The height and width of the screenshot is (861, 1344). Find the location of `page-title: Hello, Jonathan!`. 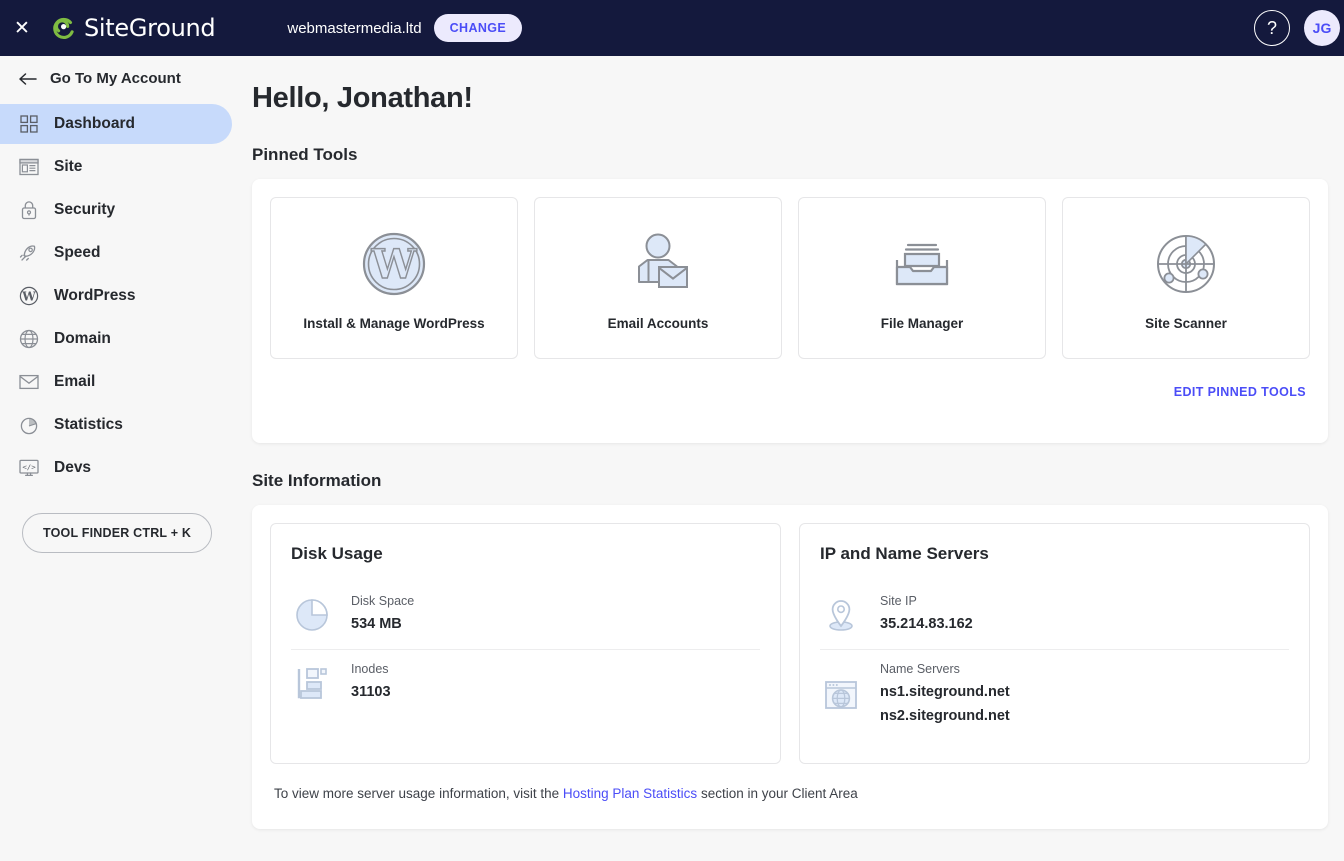

page-title: Hello, Jonathan! is located at coordinates (362, 98).